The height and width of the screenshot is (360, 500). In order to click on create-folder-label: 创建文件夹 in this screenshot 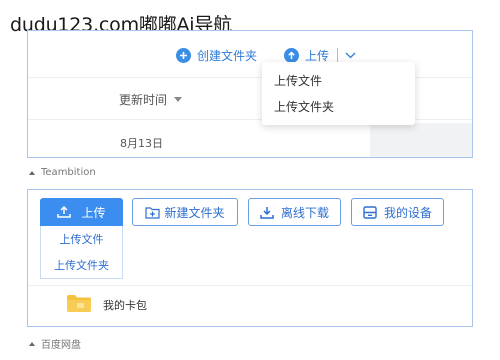, I will do `click(227, 55)`.